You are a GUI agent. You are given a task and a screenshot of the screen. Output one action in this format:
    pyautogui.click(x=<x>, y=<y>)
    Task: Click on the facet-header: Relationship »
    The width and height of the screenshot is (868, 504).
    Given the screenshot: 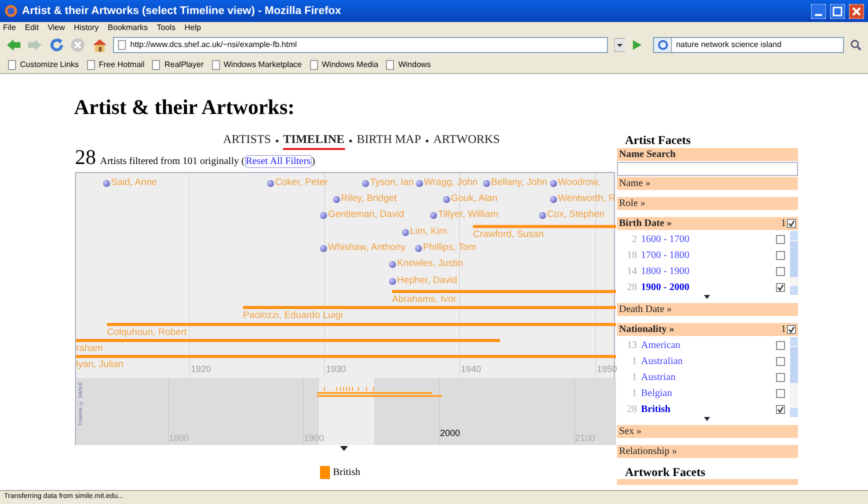 What is the action you would take?
    pyautogui.click(x=707, y=451)
    